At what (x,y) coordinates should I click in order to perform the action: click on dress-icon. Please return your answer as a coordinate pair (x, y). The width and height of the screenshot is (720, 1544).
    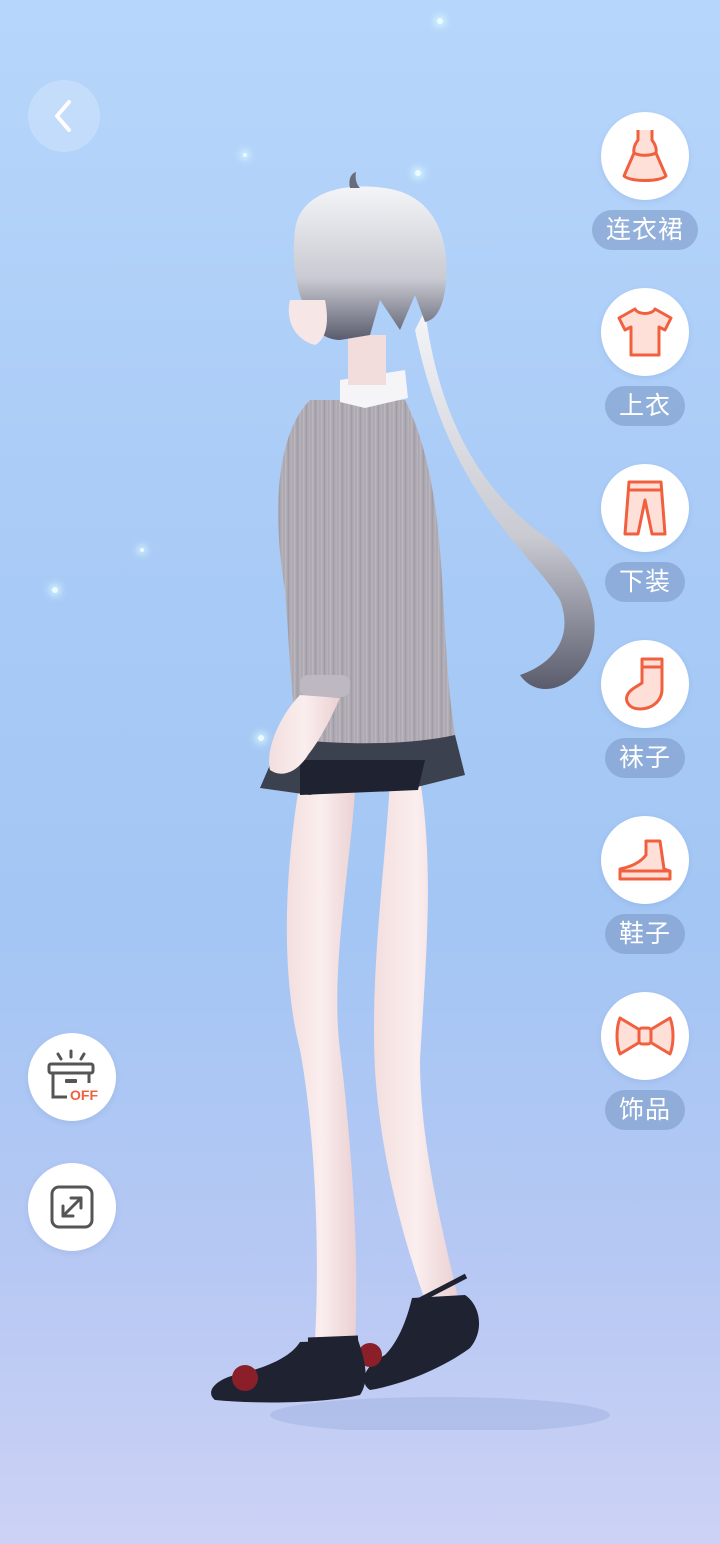
    Looking at the image, I should click on (645, 156).